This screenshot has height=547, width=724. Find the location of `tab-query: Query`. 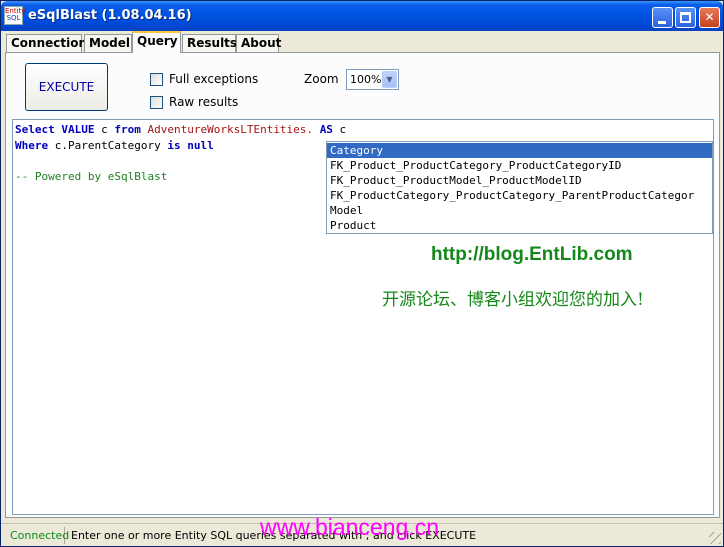

tab-query: Query is located at coordinates (156, 42).